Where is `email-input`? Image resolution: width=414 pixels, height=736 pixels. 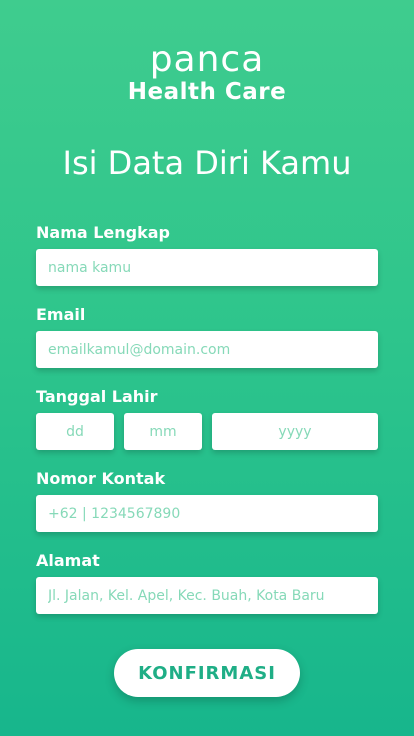
email-input is located at coordinates (207, 349).